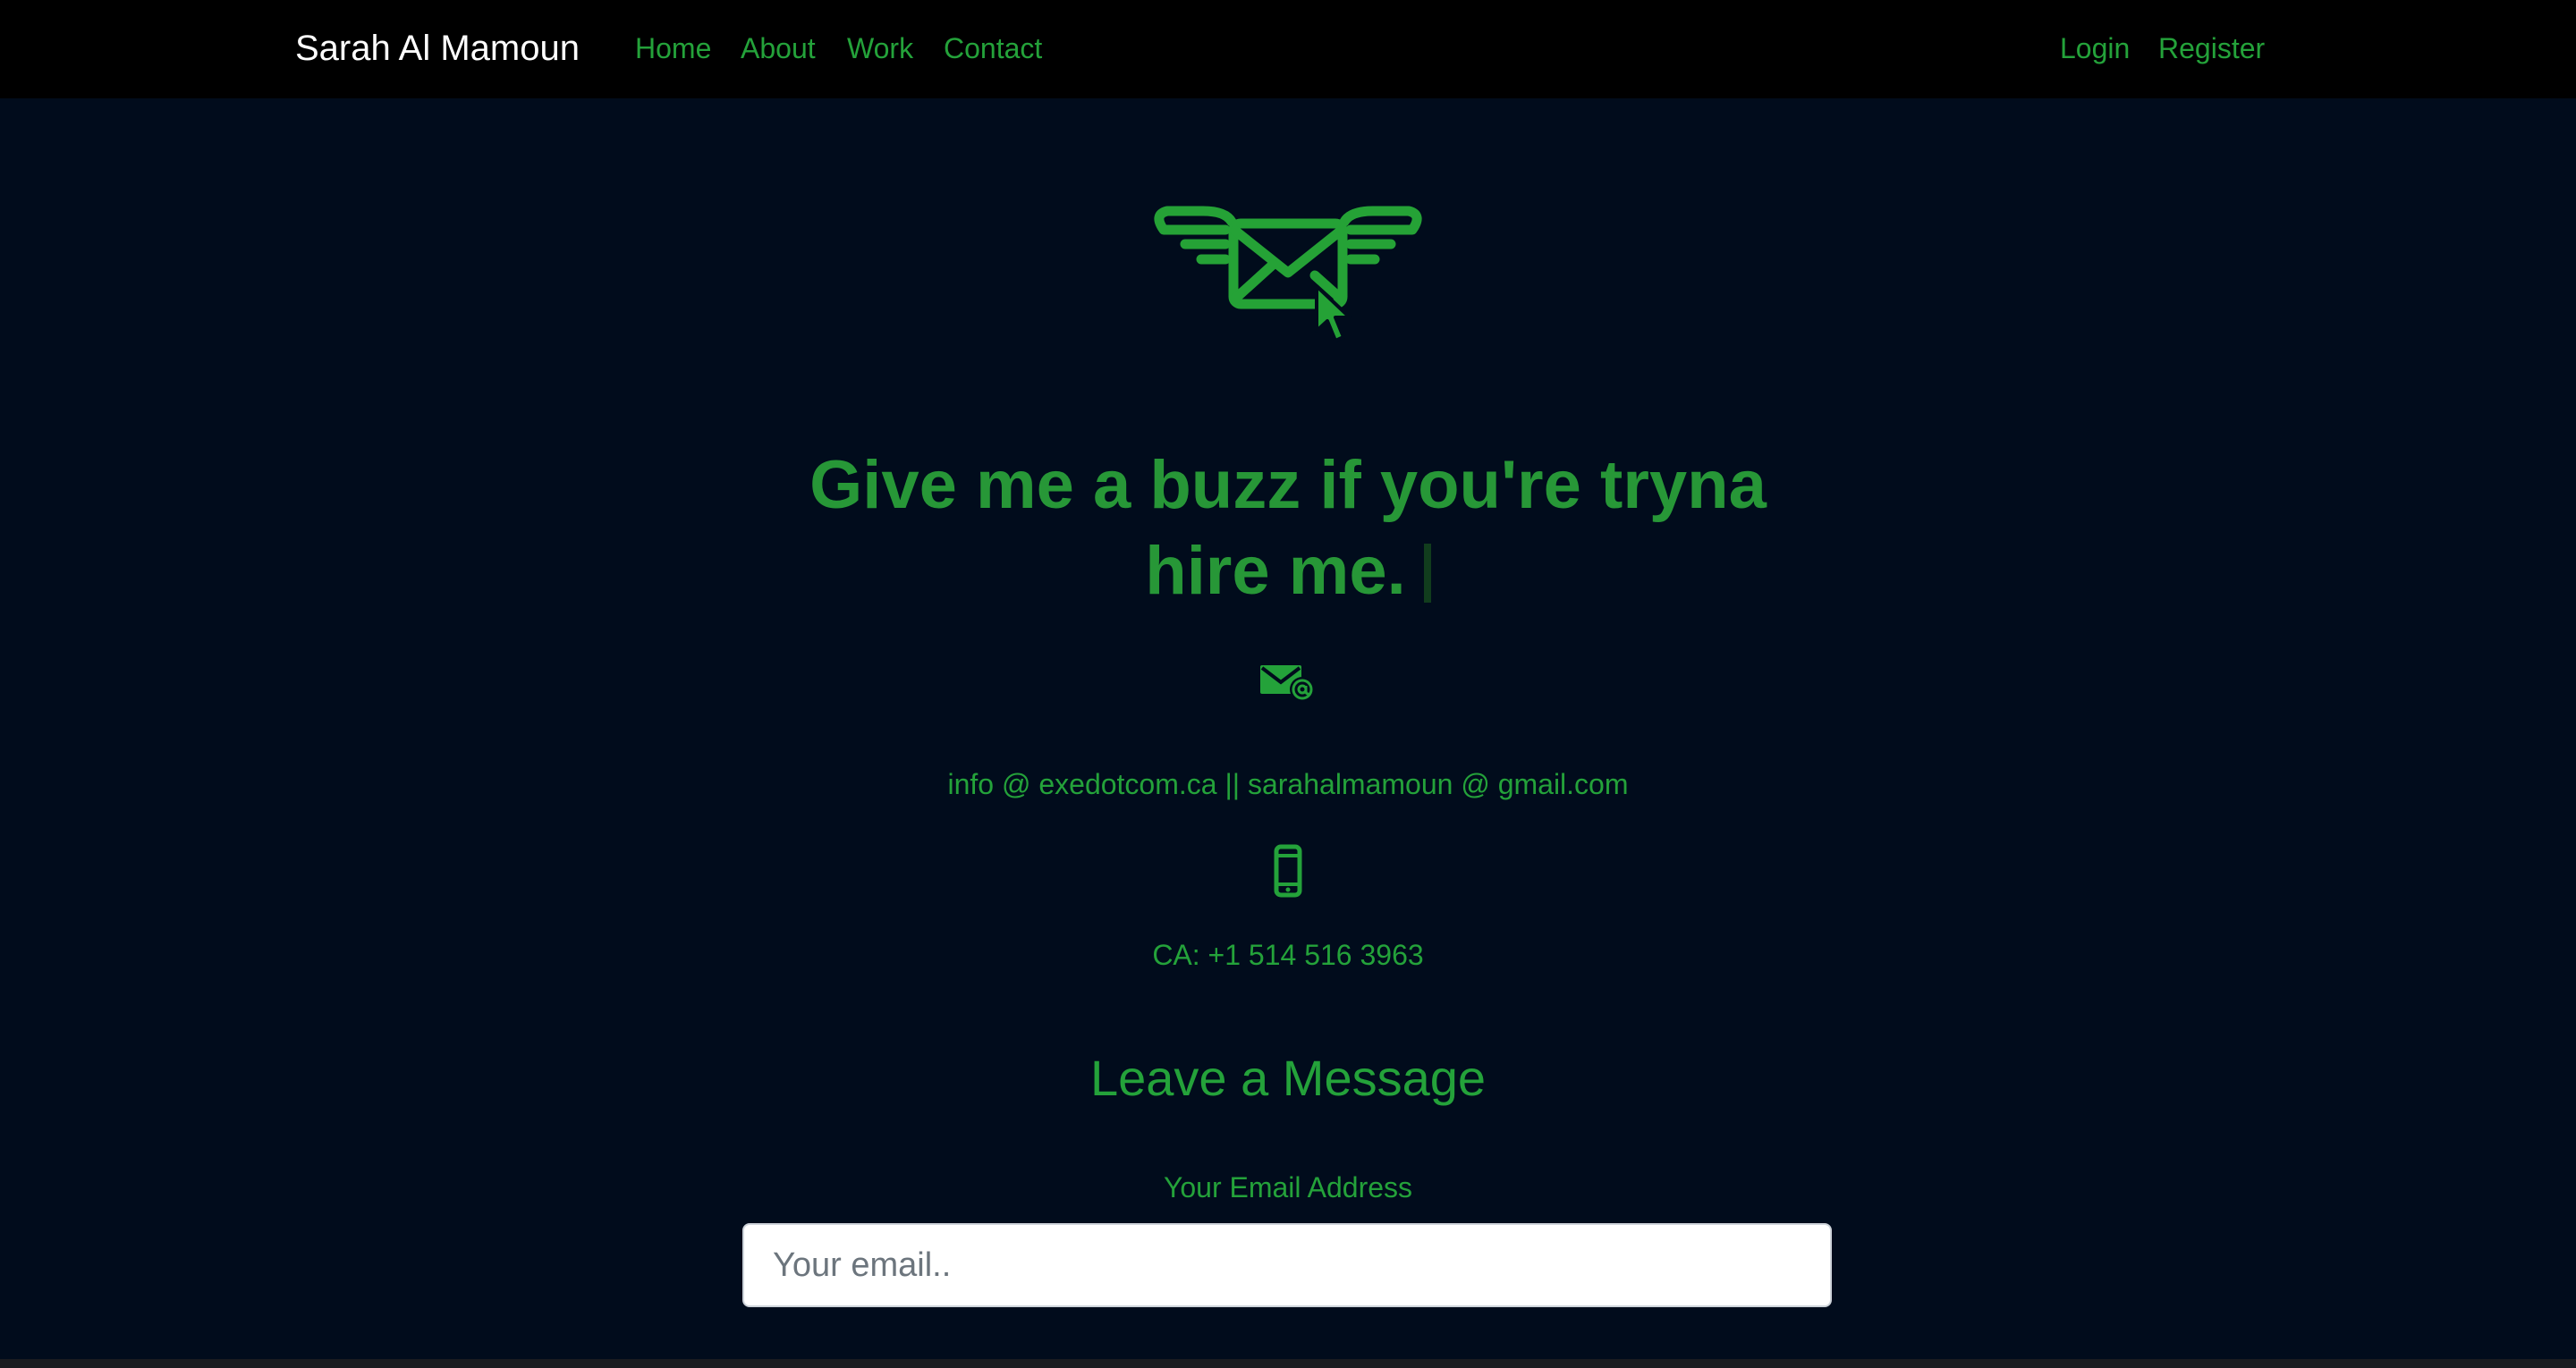 The image size is (2576, 1368). Describe the element at coordinates (1288, 485) in the screenshot. I see `headline-line-1: Give me a buzz if you're tryna` at that location.